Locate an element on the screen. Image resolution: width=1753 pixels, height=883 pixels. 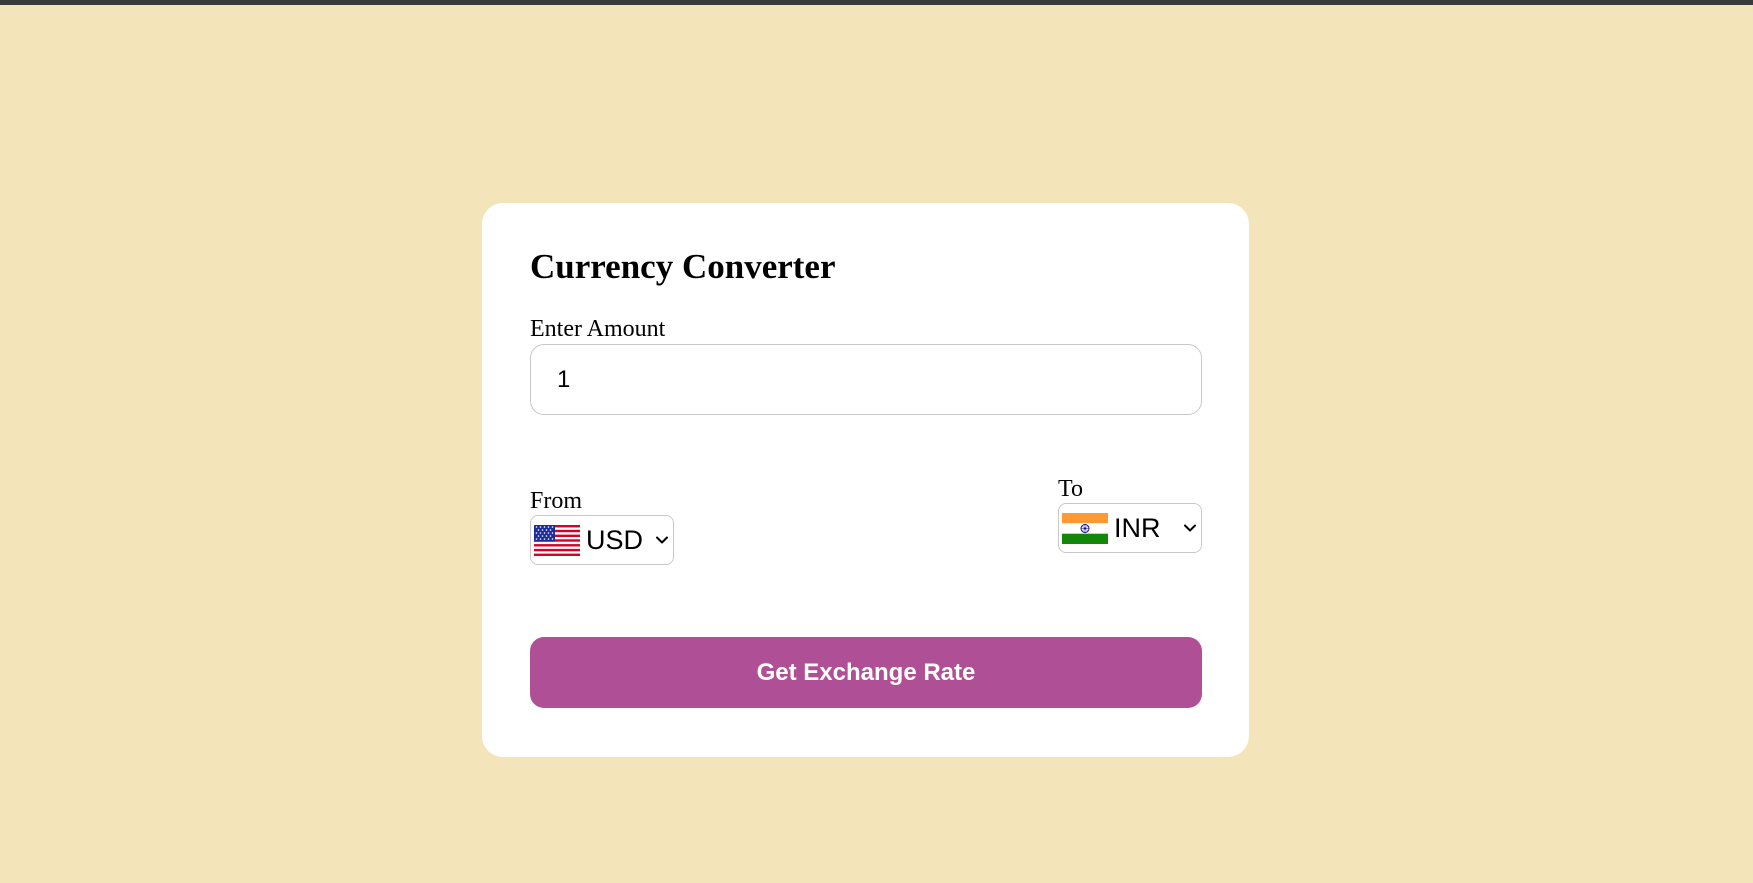
to-label: To is located at coordinates (1070, 489).